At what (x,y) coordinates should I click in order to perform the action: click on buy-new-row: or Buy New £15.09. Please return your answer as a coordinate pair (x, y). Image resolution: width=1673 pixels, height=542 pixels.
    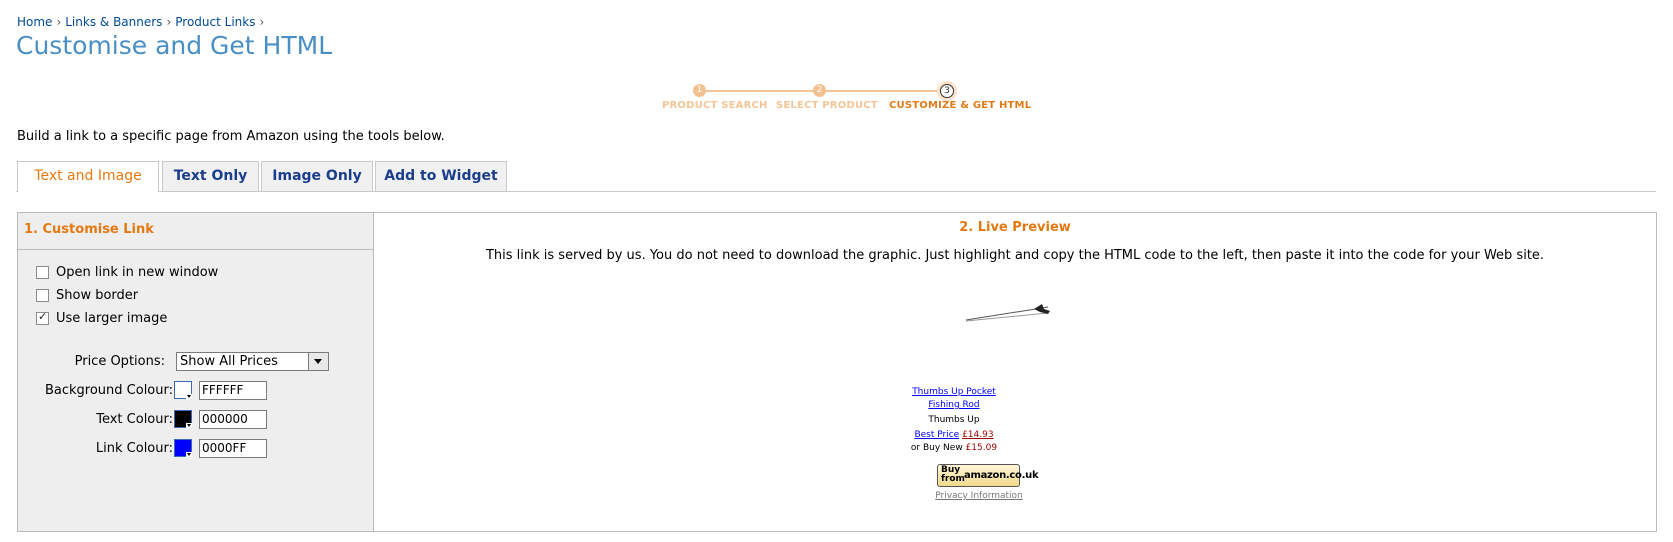
    Looking at the image, I should click on (954, 448).